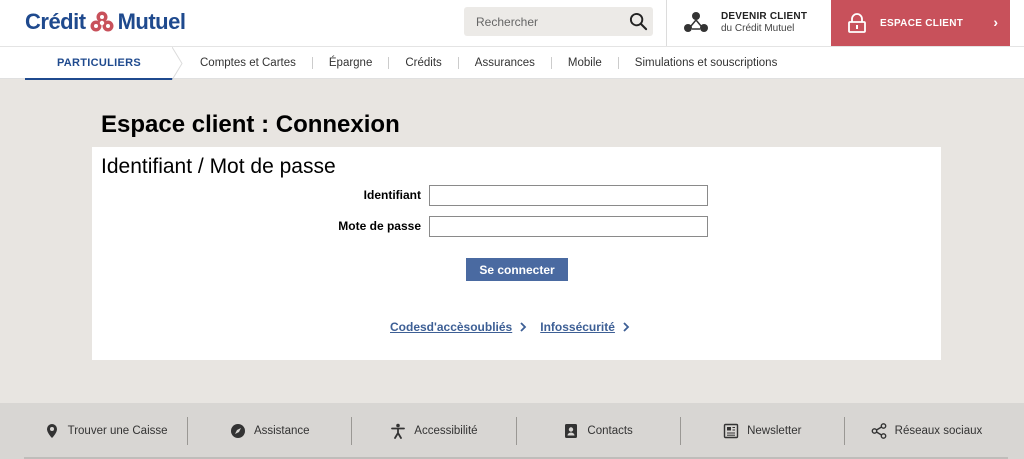 Image resolution: width=1024 pixels, height=459 pixels. What do you see at coordinates (571, 431) in the screenshot?
I see `contact-card-icon` at bounding box center [571, 431].